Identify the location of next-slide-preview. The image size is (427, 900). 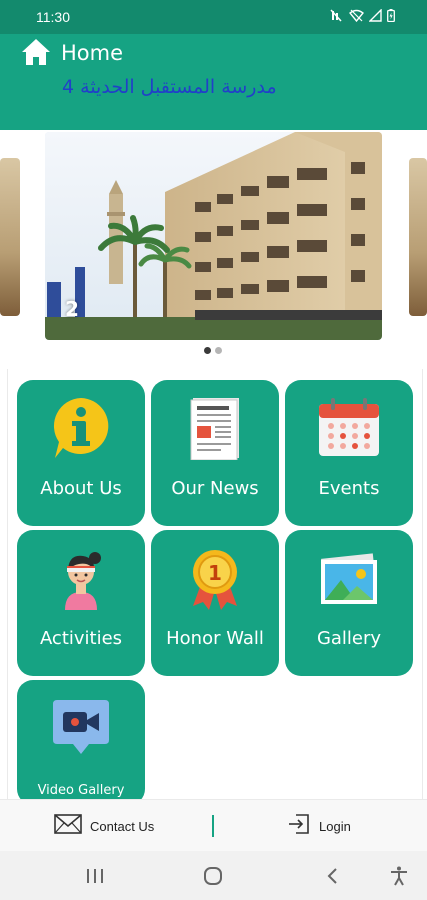
(418, 237).